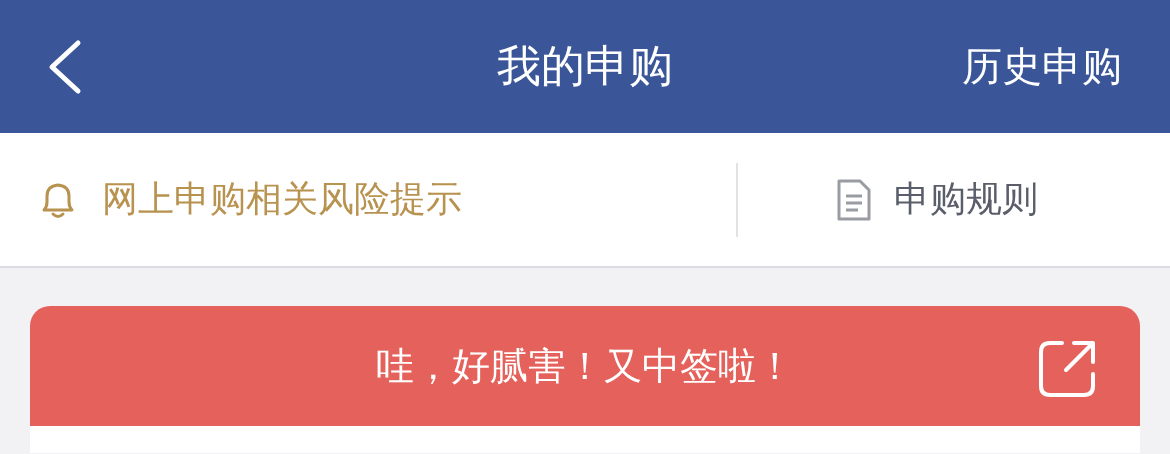 This screenshot has width=1170, height=454. I want to click on banner-text: 哇，好腻害！又中签啦！, so click(585, 366).